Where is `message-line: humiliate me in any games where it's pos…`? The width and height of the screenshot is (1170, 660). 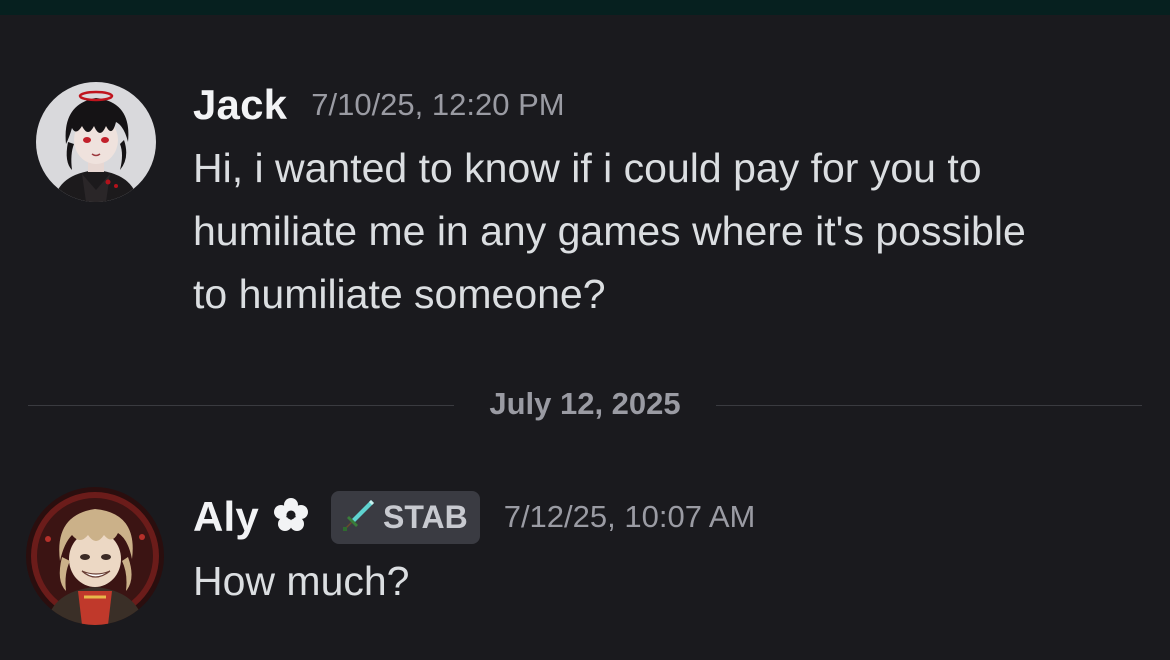
message-line: humiliate me in any games where it's pos… is located at coordinates (609, 231).